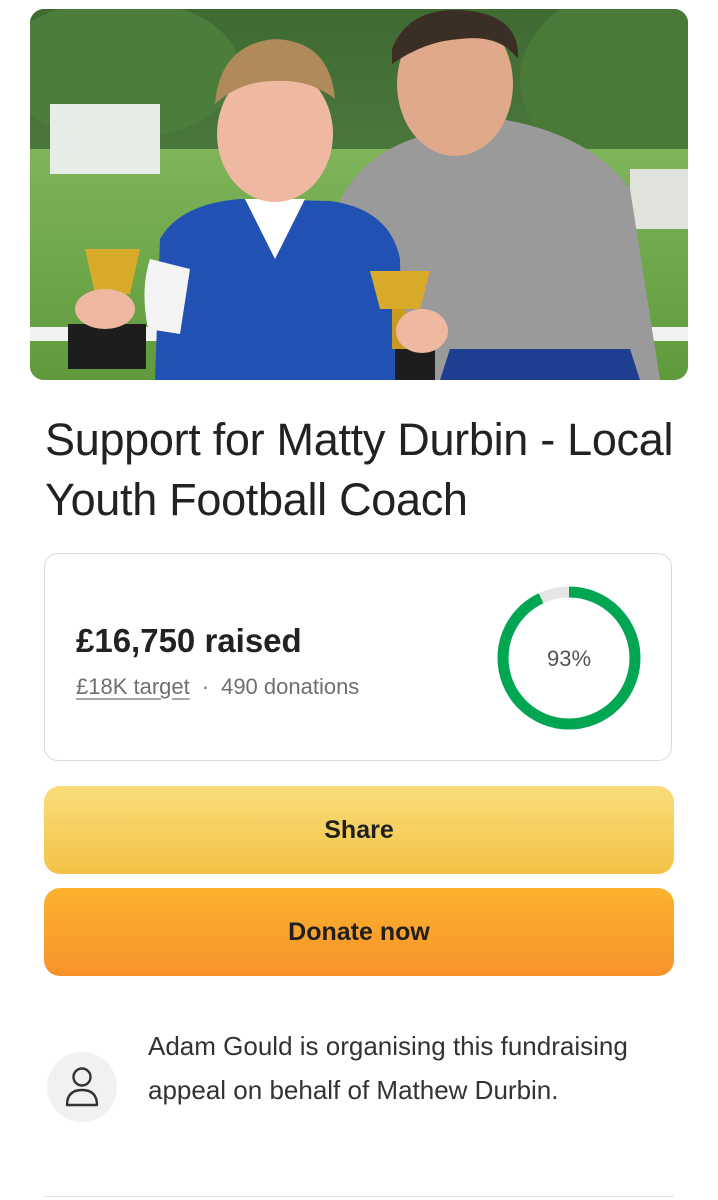 The height and width of the screenshot is (1200, 718). I want to click on progress-meta: £18K target · 490 donations, so click(217, 687).